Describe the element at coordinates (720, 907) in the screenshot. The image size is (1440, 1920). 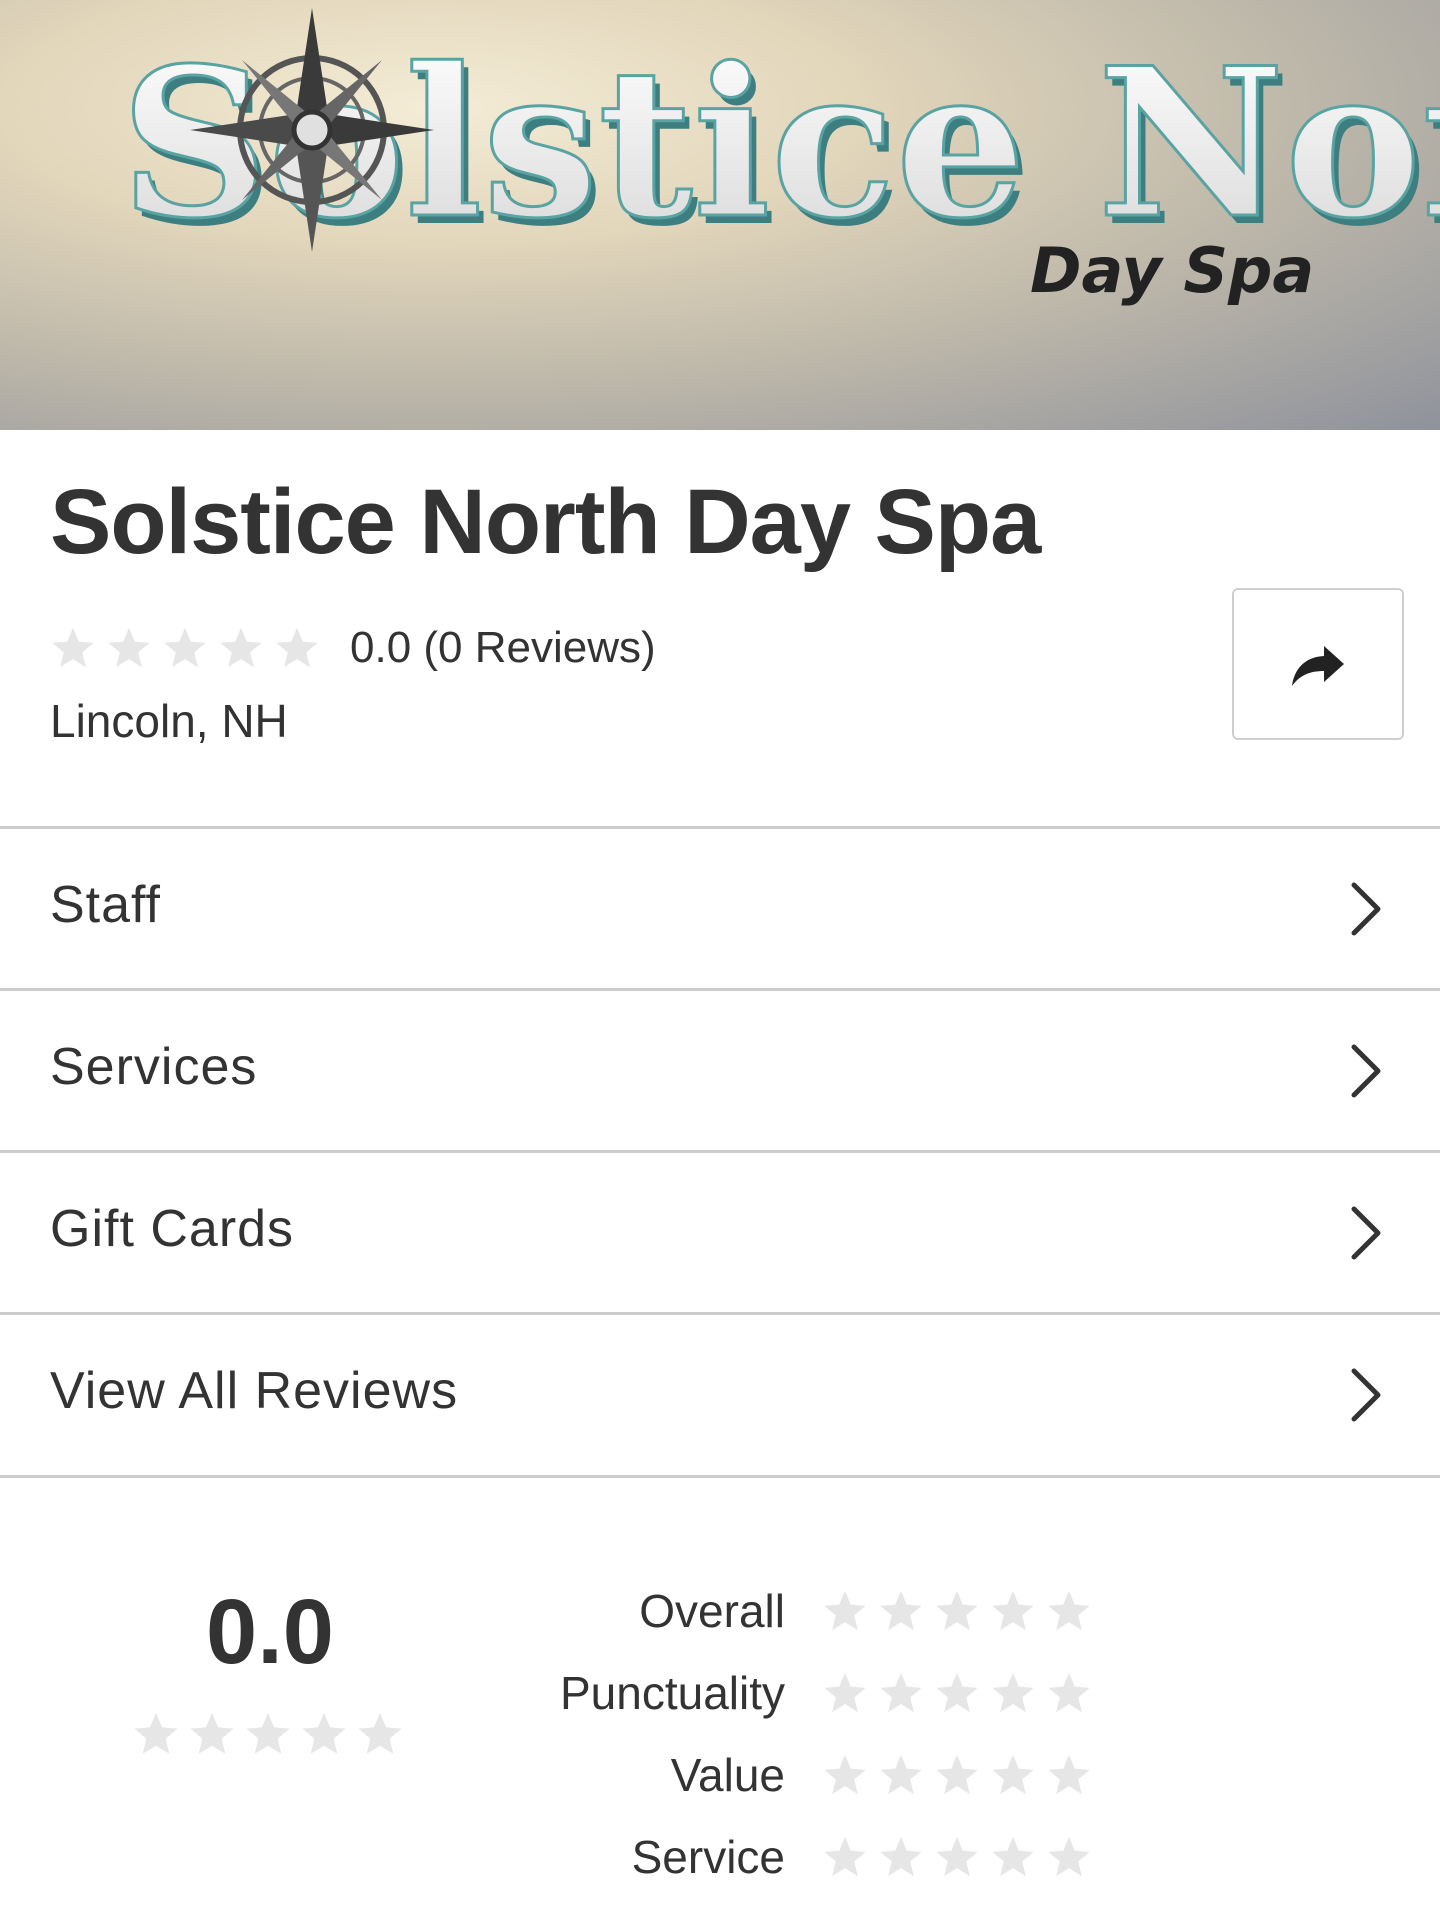
I see `menu-item-staff: Staff` at that location.